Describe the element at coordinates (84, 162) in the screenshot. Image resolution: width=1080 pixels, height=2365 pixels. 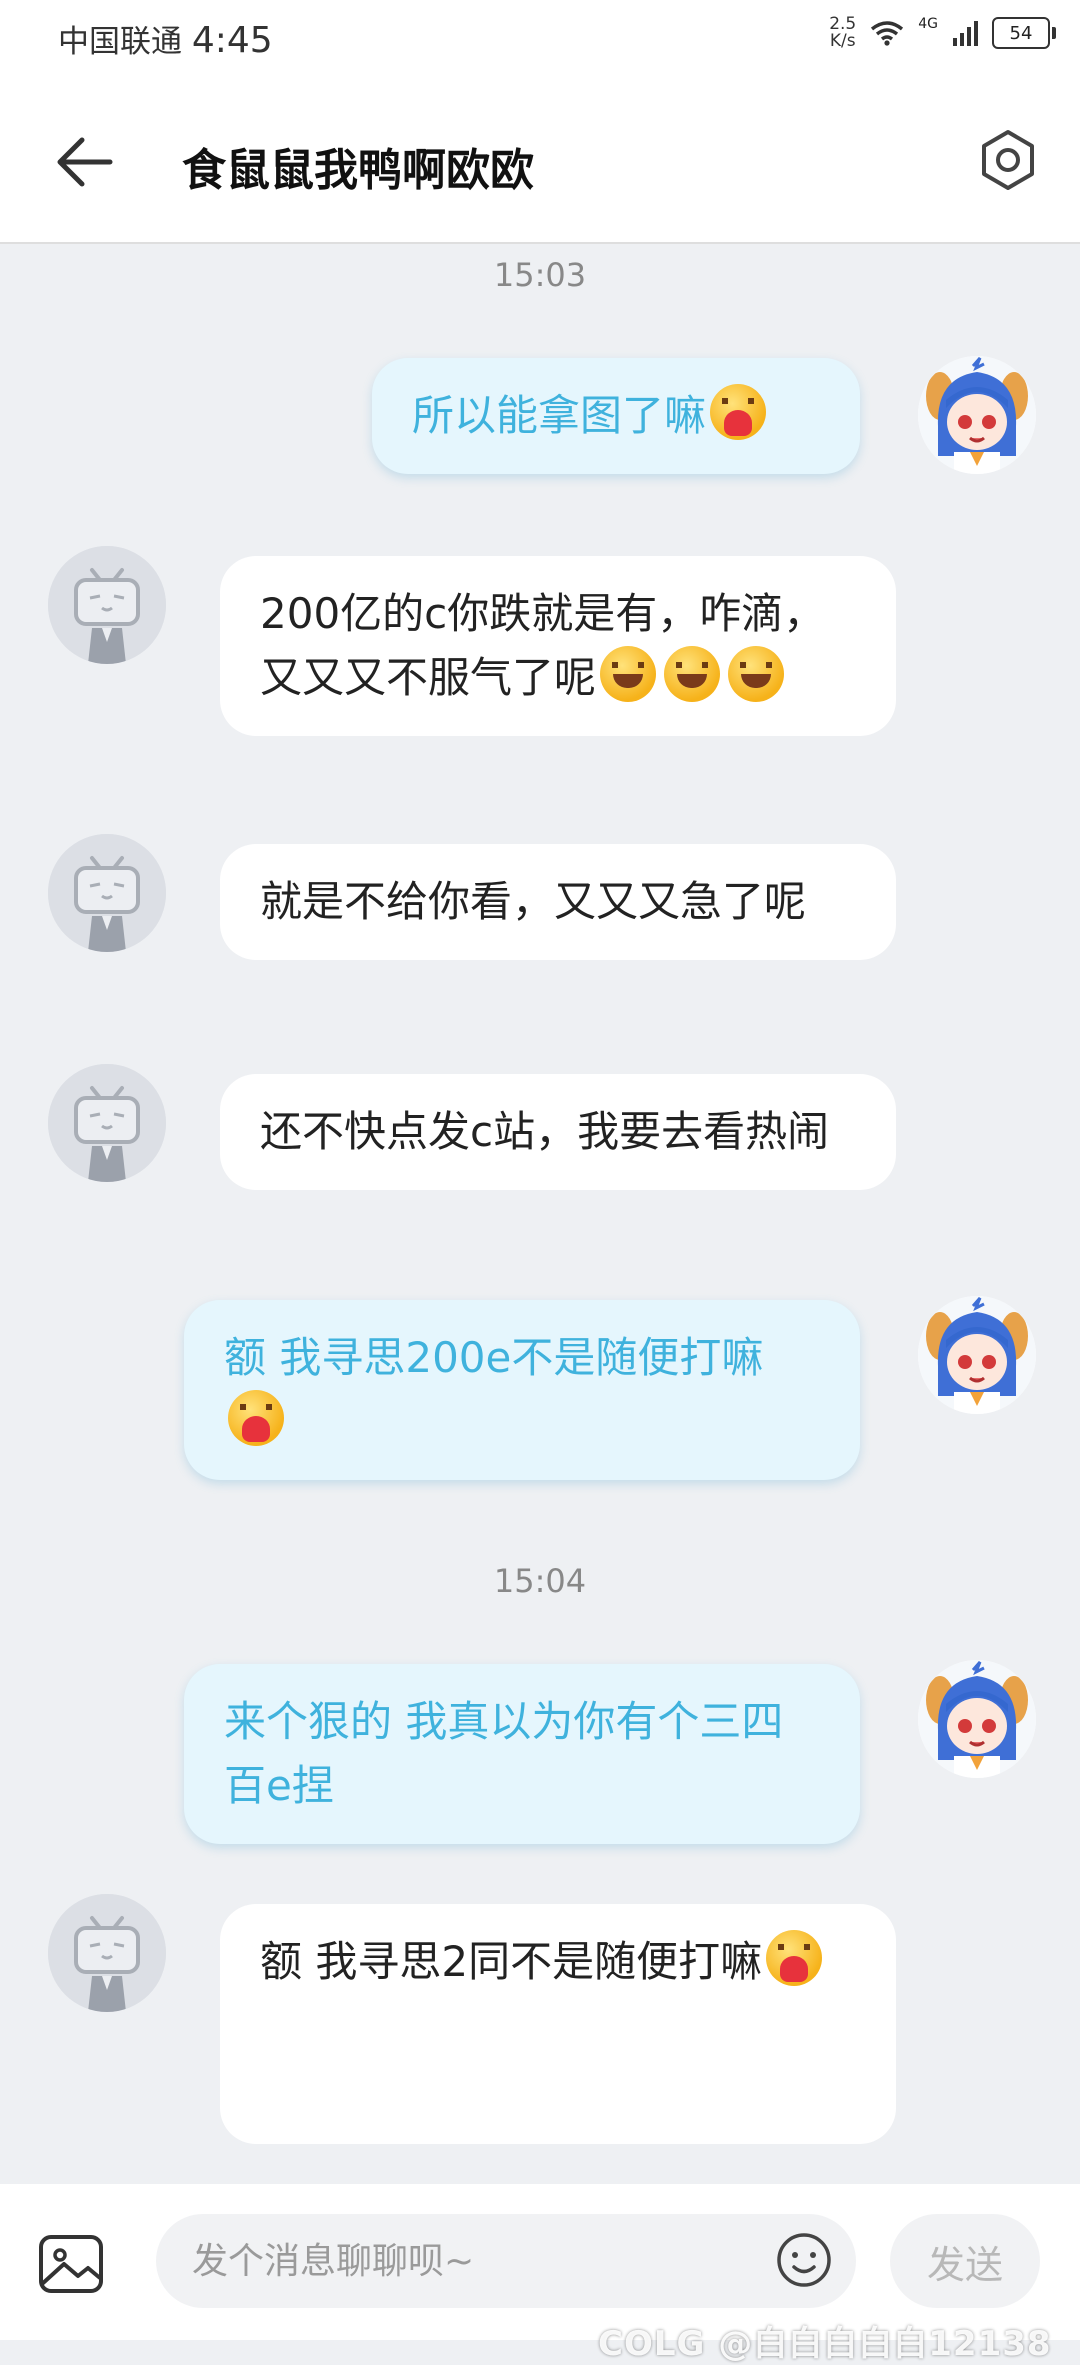
I see `back-arrow-icon` at that location.